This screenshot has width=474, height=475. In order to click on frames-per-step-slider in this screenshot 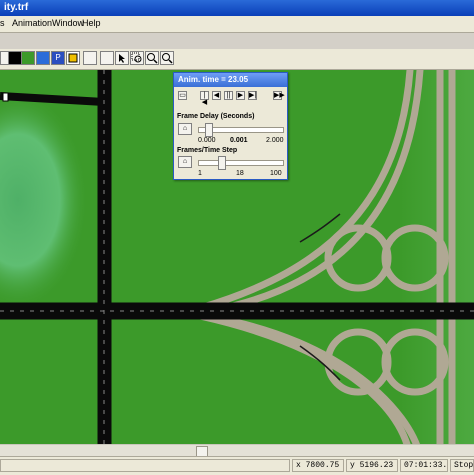, I will do `click(241, 163)`.